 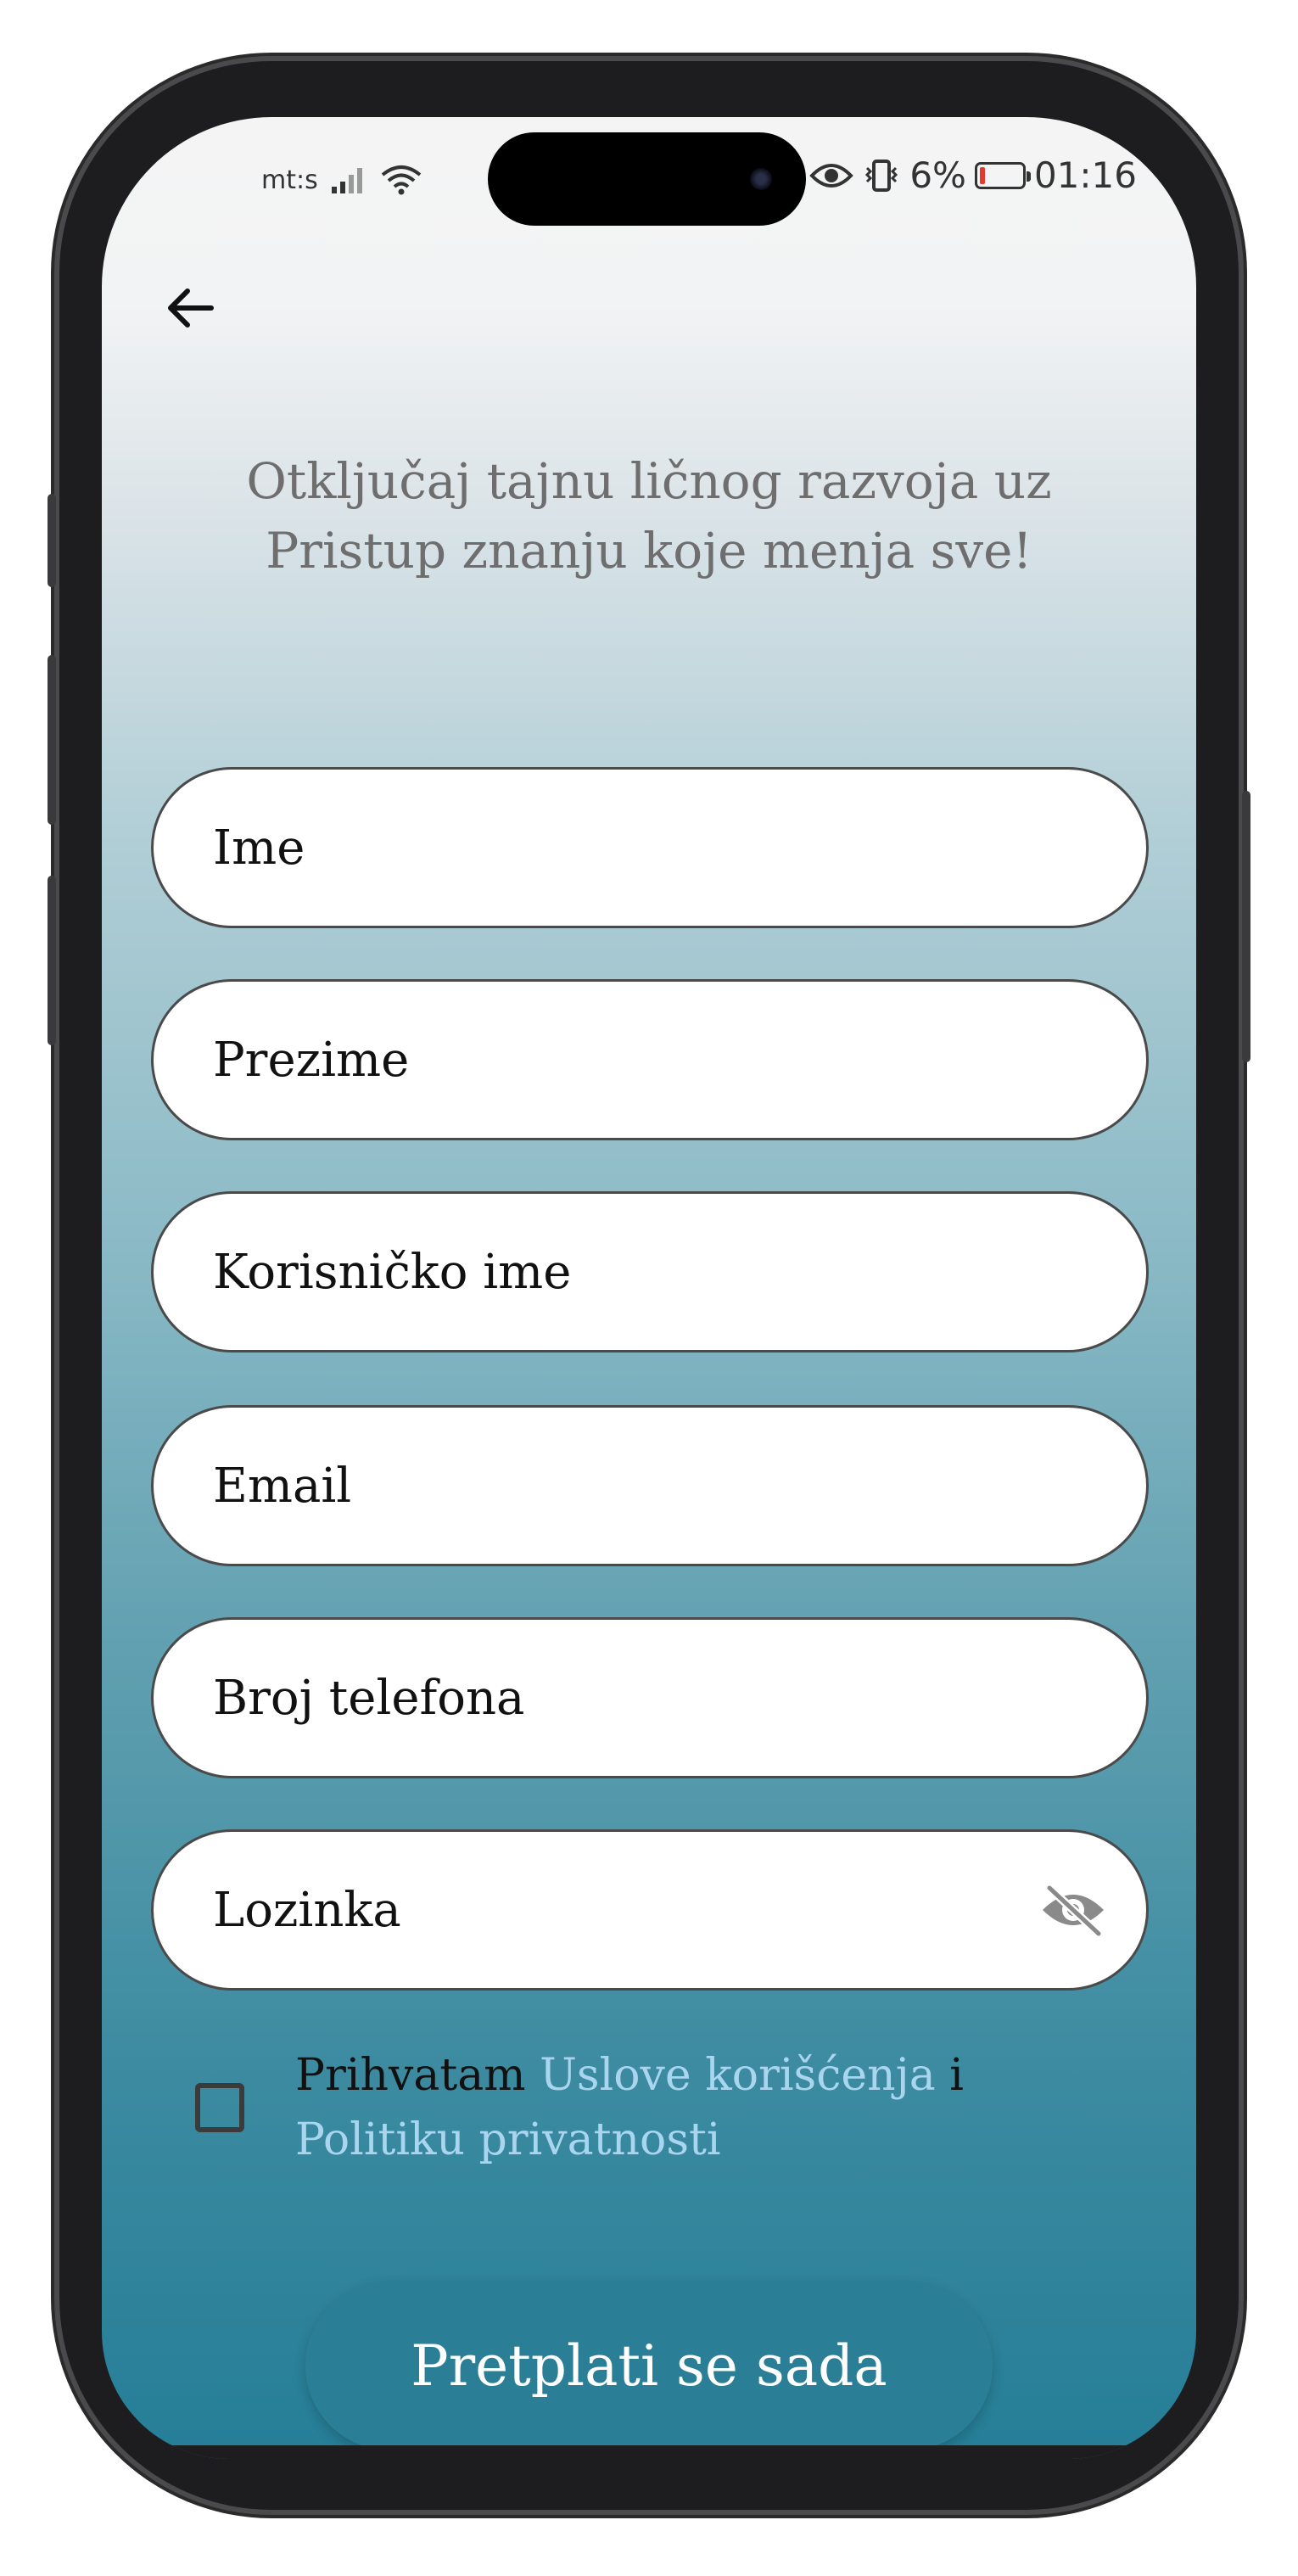 I want to click on password-field, so click(x=650, y=1910).